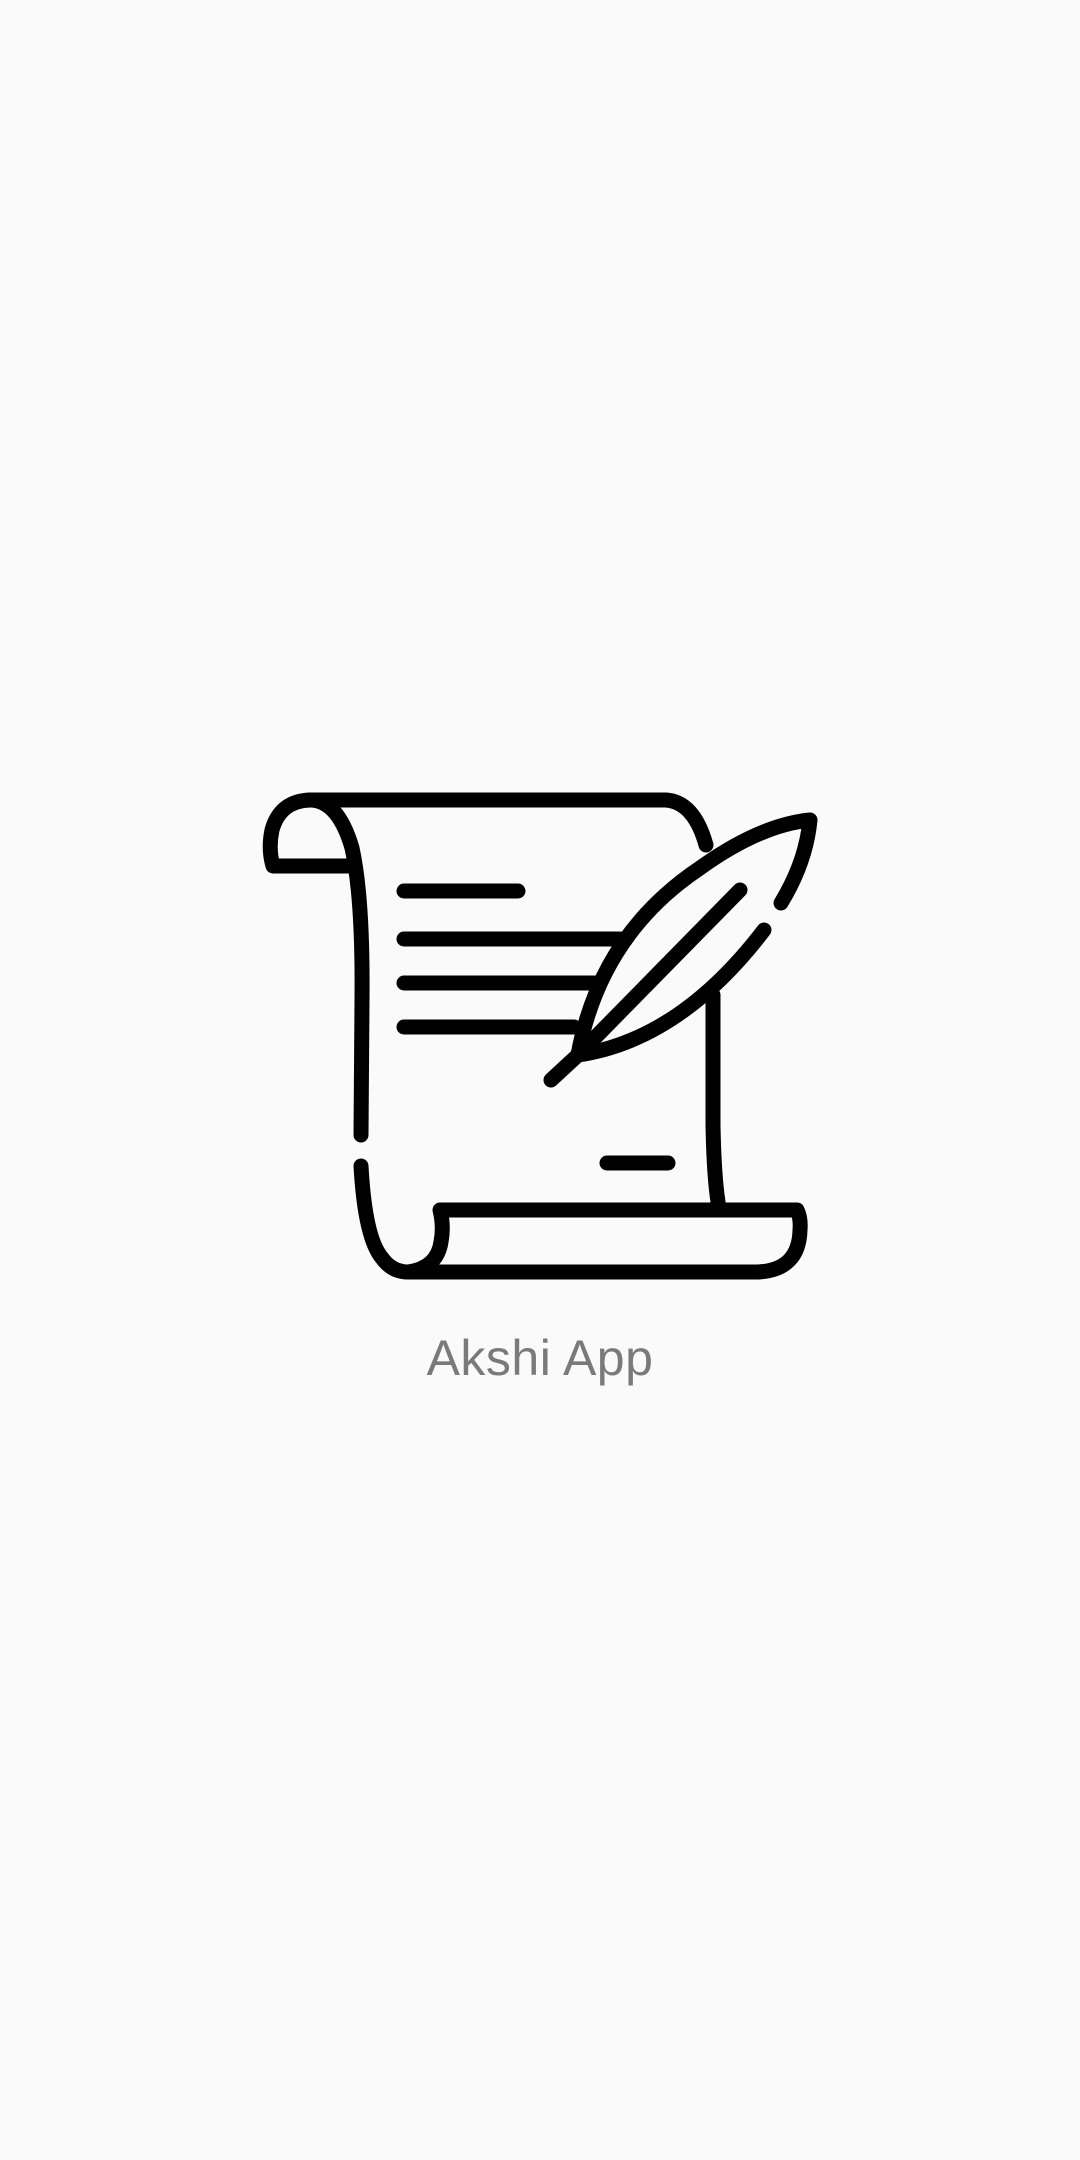 Image resolution: width=1080 pixels, height=2160 pixels. Describe the element at coordinates (540, 1036) in the screenshot. I see `scroll-with-quill-icon` at that location.